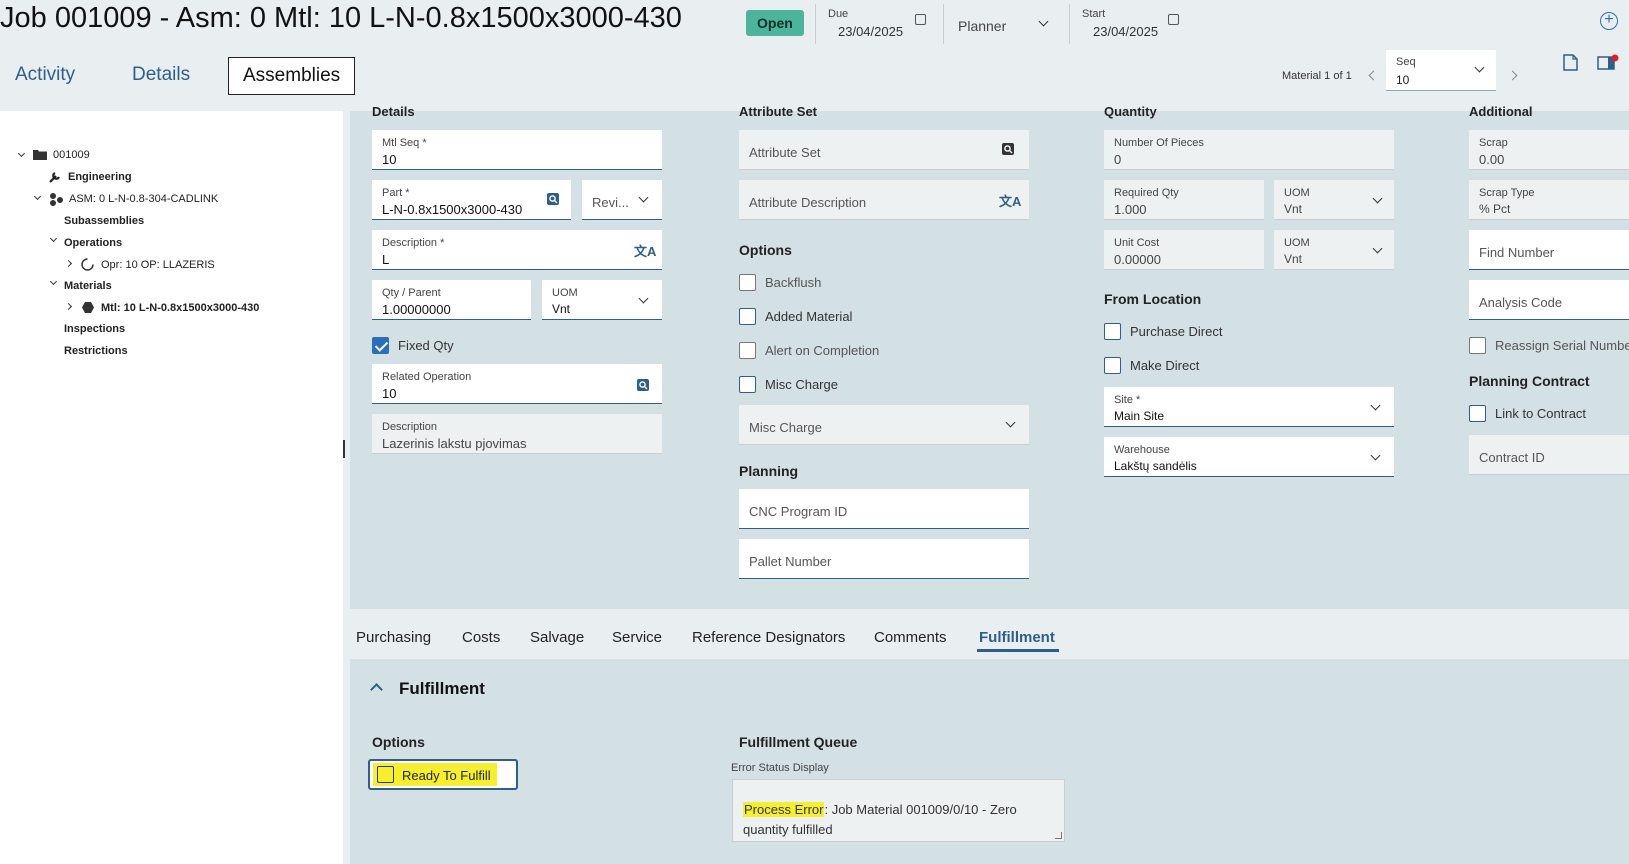 This screenshot has height=864, width=1629. I want to click on ready-to-fulfill-checkbox: Ready To Fulfill, so click(443, 774).